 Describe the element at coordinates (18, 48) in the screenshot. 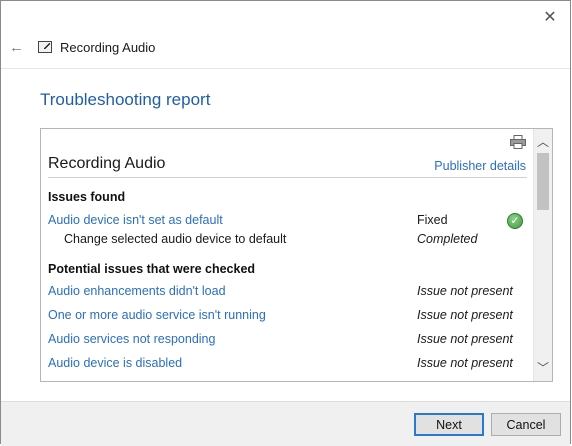

I see `back-arrow-icon: ←` at that location.